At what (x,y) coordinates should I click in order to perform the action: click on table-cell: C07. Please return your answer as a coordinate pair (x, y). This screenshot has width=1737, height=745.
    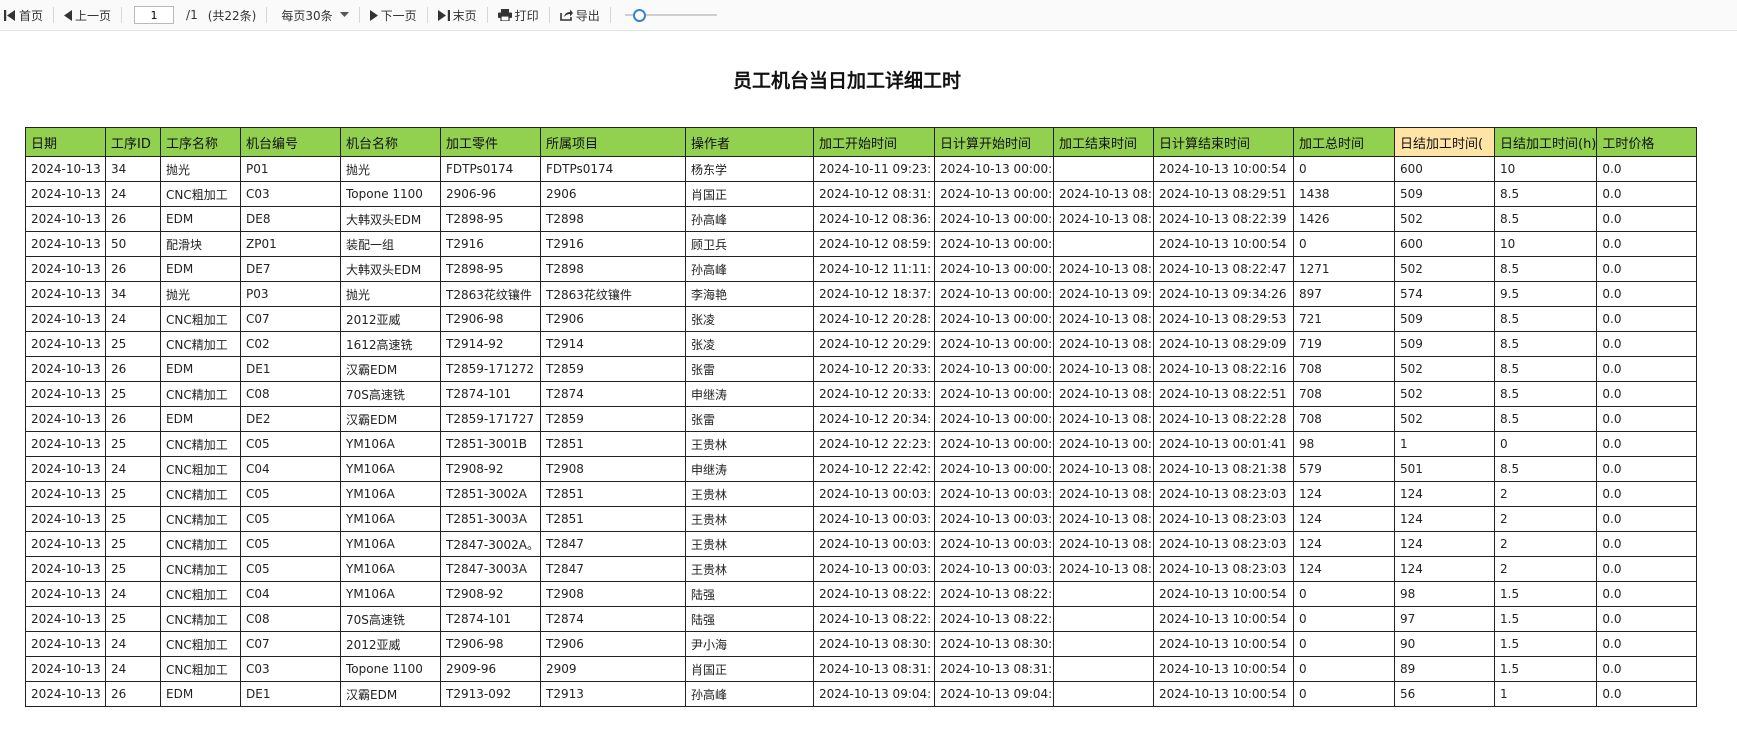
    Looking at the image, I should click on (290, 644).